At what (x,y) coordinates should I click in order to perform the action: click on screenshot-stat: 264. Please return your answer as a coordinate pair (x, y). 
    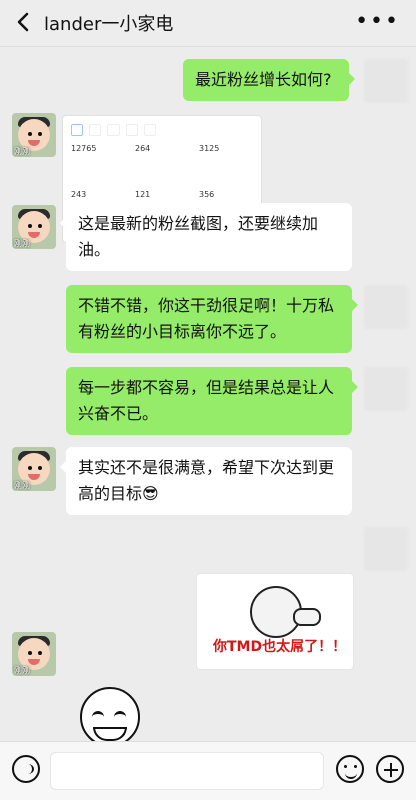
    Looking at the image, I should click on (142, 149).